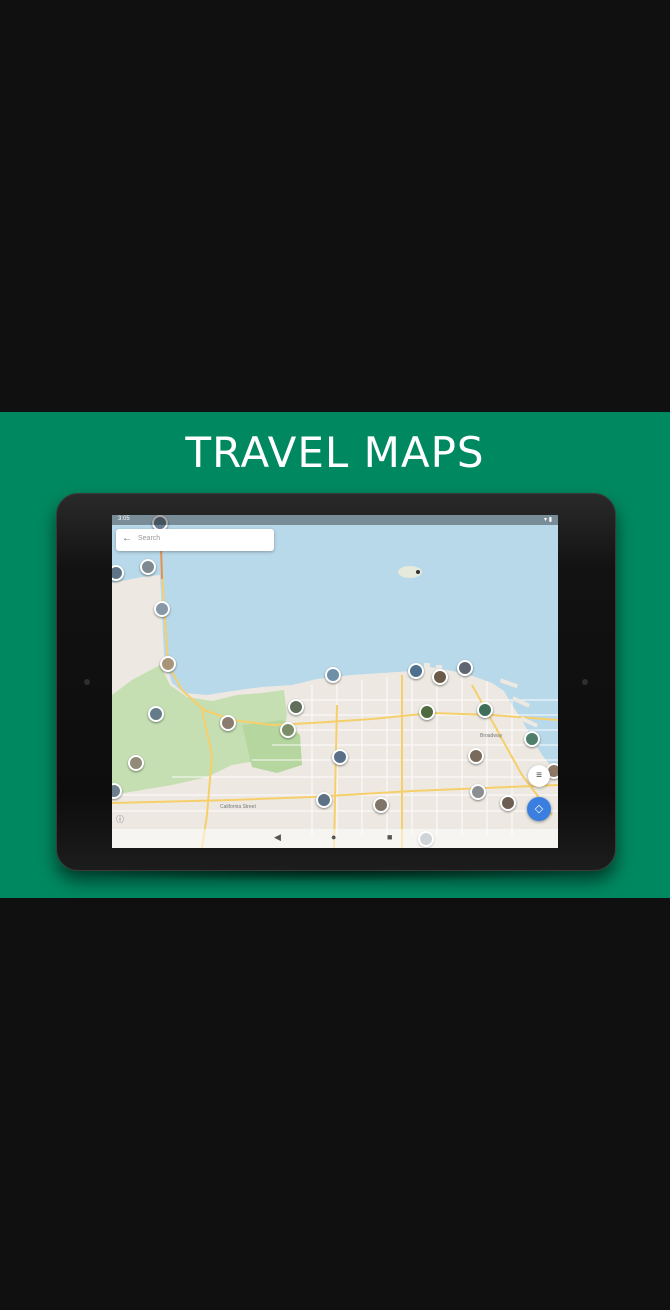 This screenshot has height=1310, width=670. Describe the element at coordinates (548, 520) in the screenshot. I see `status-icons: ▾ ▮` at that location.